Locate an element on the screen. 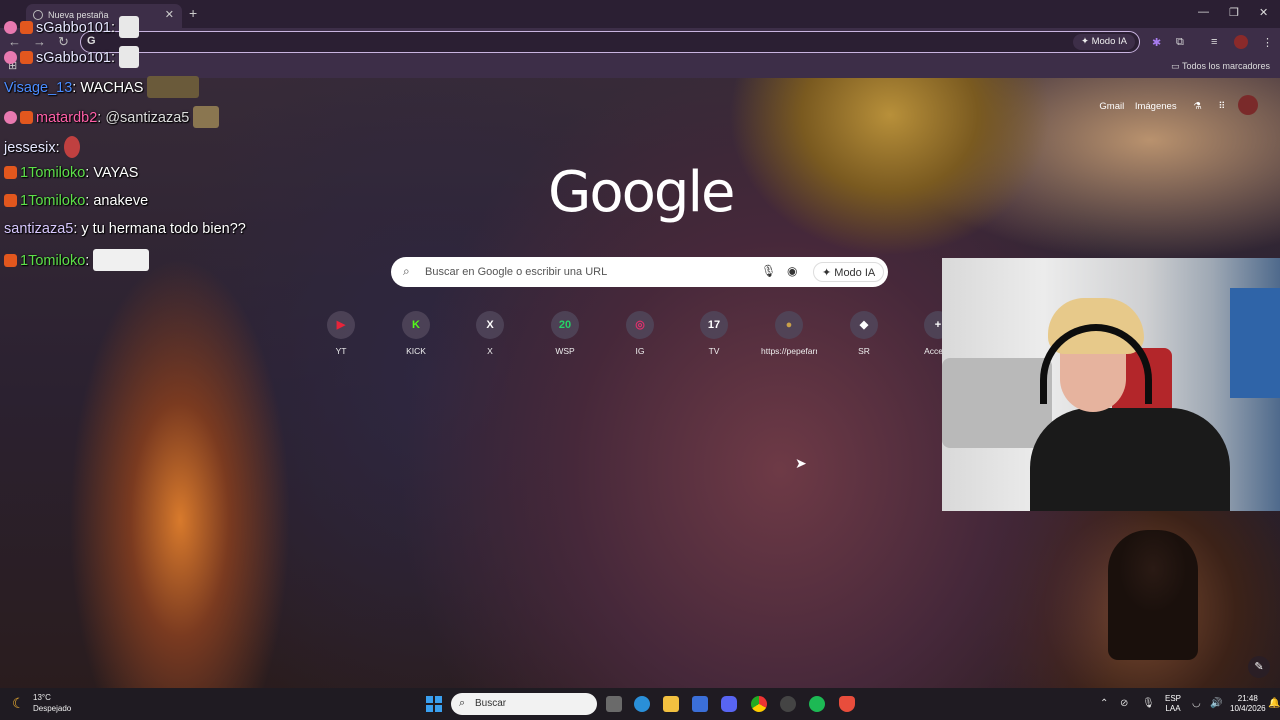  clock-time: 21:48 is located at coordinates (1247, 698).